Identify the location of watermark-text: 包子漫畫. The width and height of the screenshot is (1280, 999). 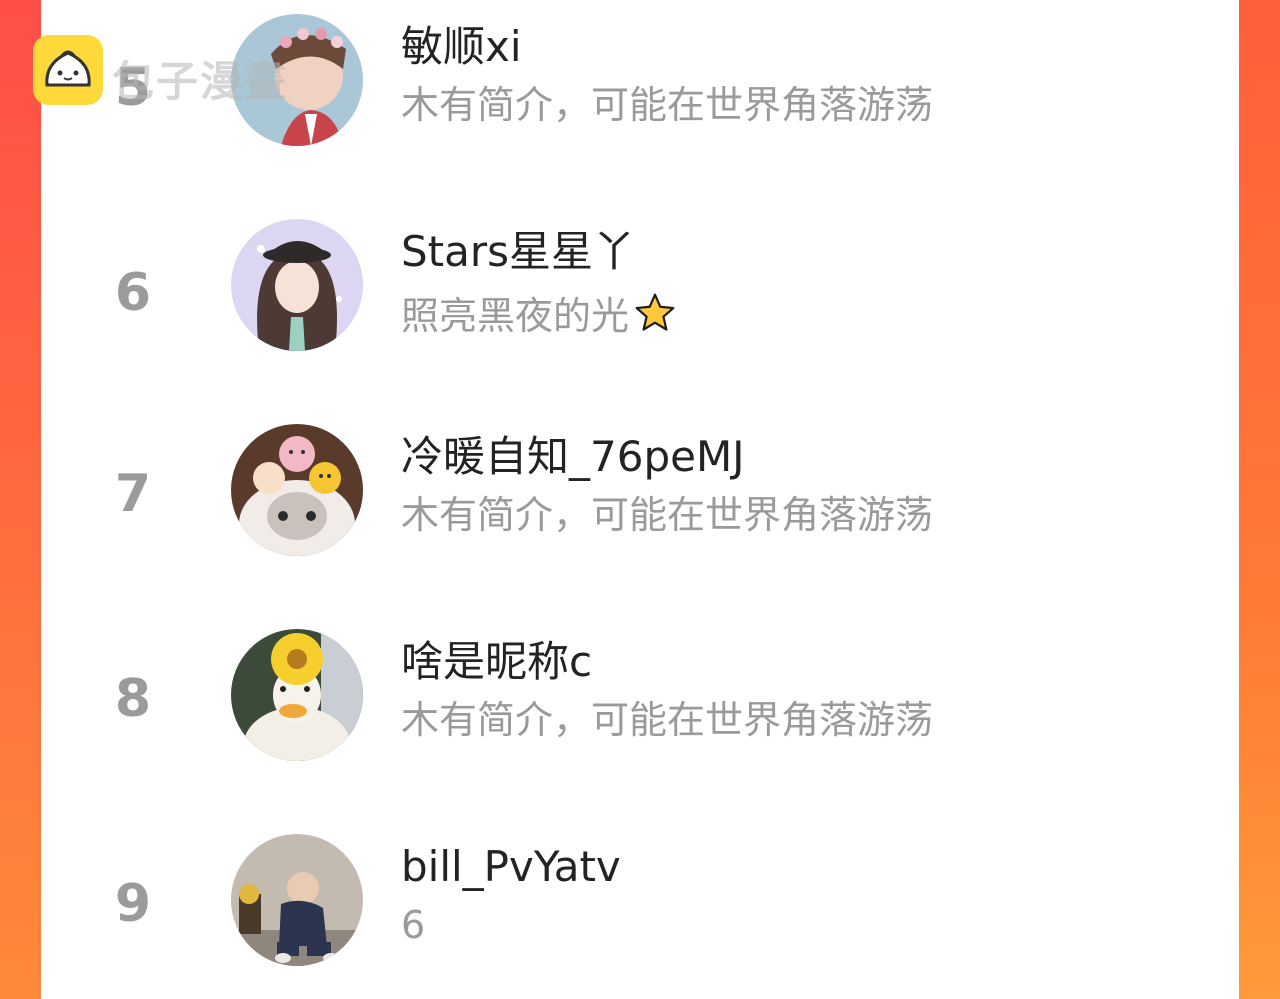
(200, 81).